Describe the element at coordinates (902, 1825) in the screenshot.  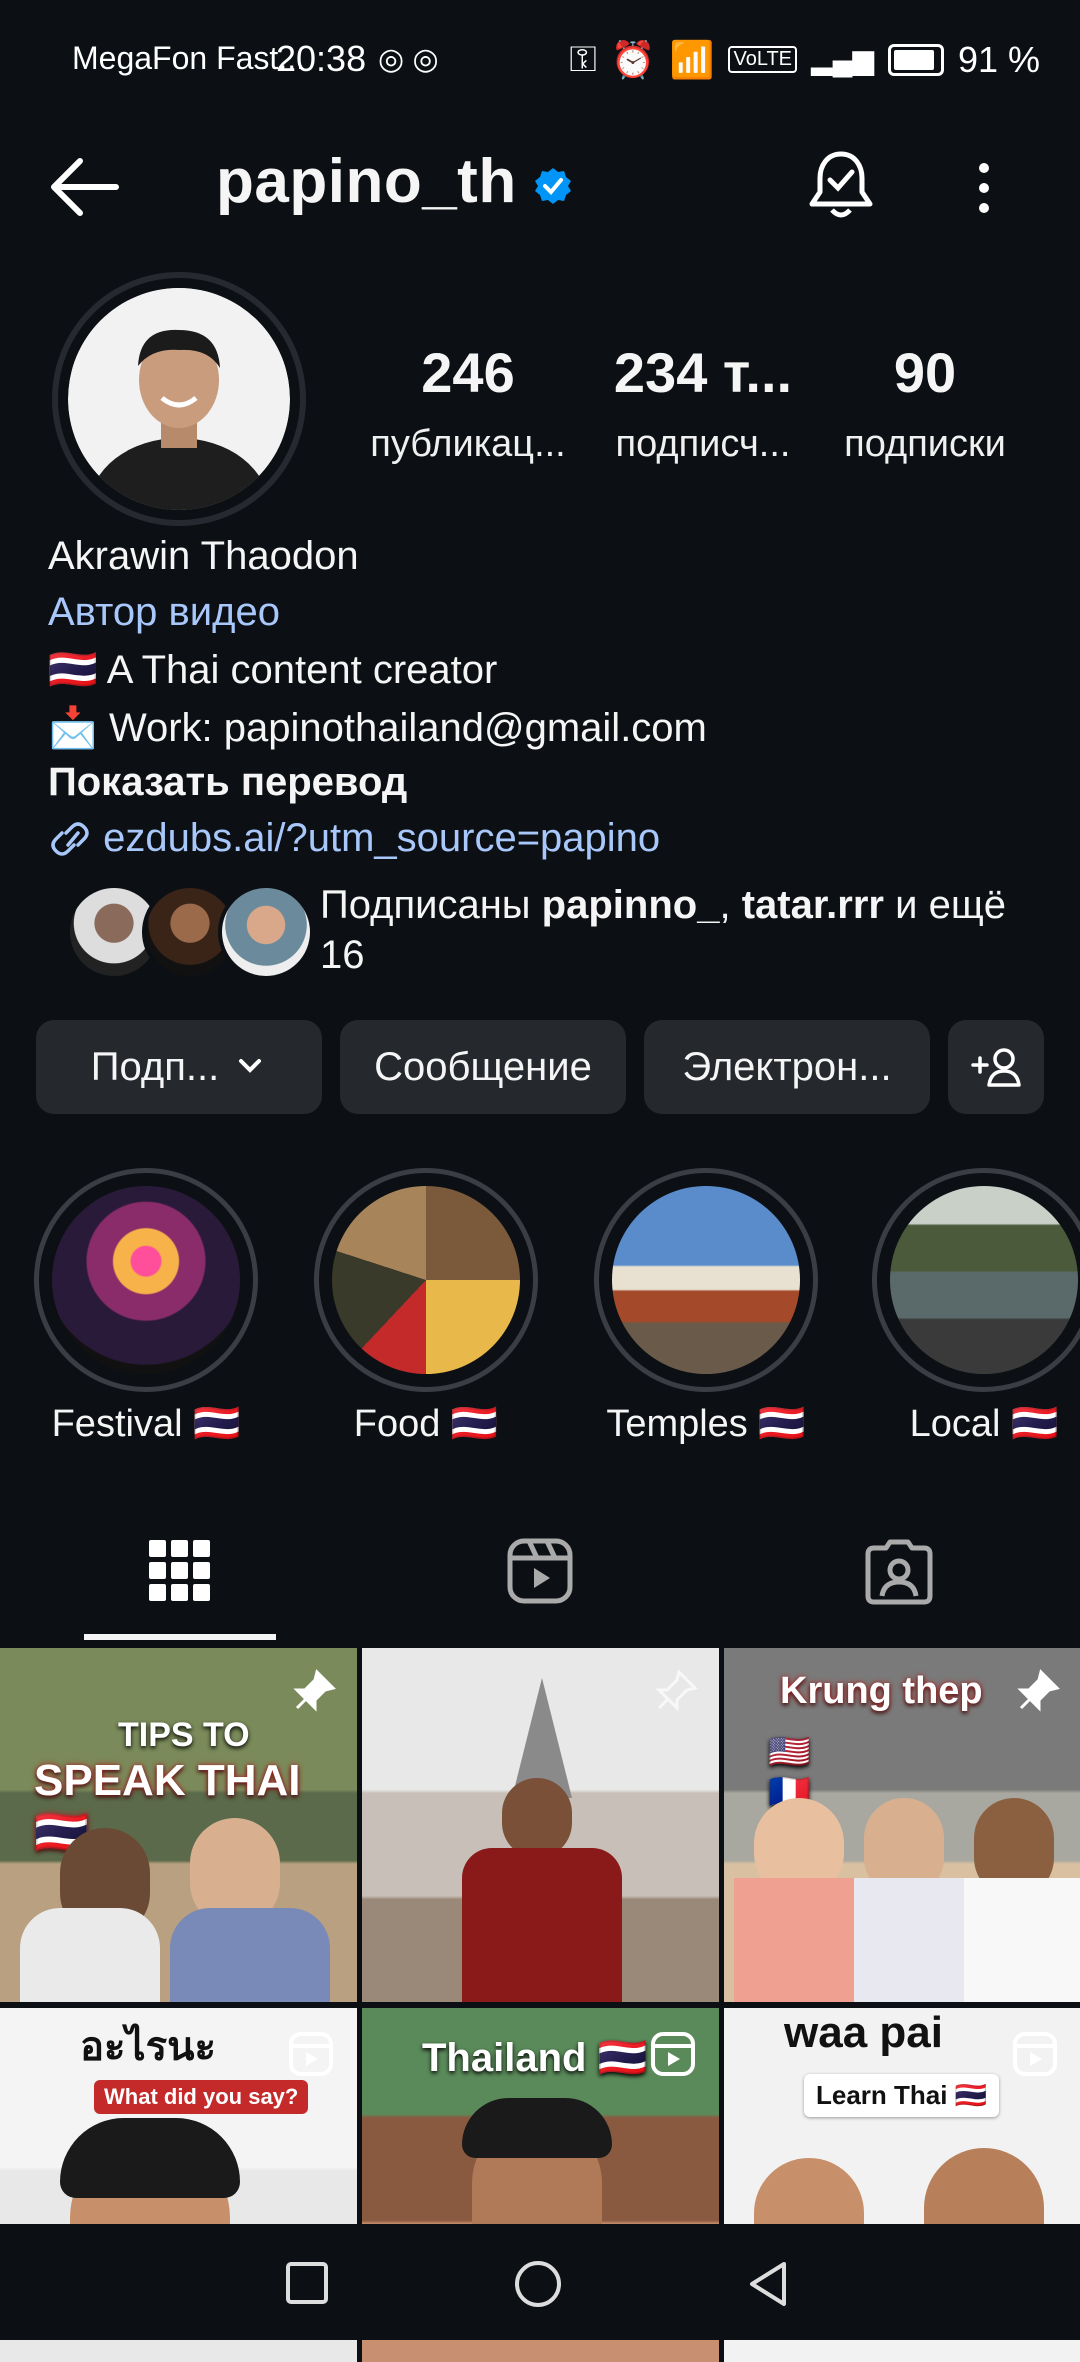
I see `post-tile-3: Krung thep 🇺🇸 🇫🇷 🇹🇭` at that location.